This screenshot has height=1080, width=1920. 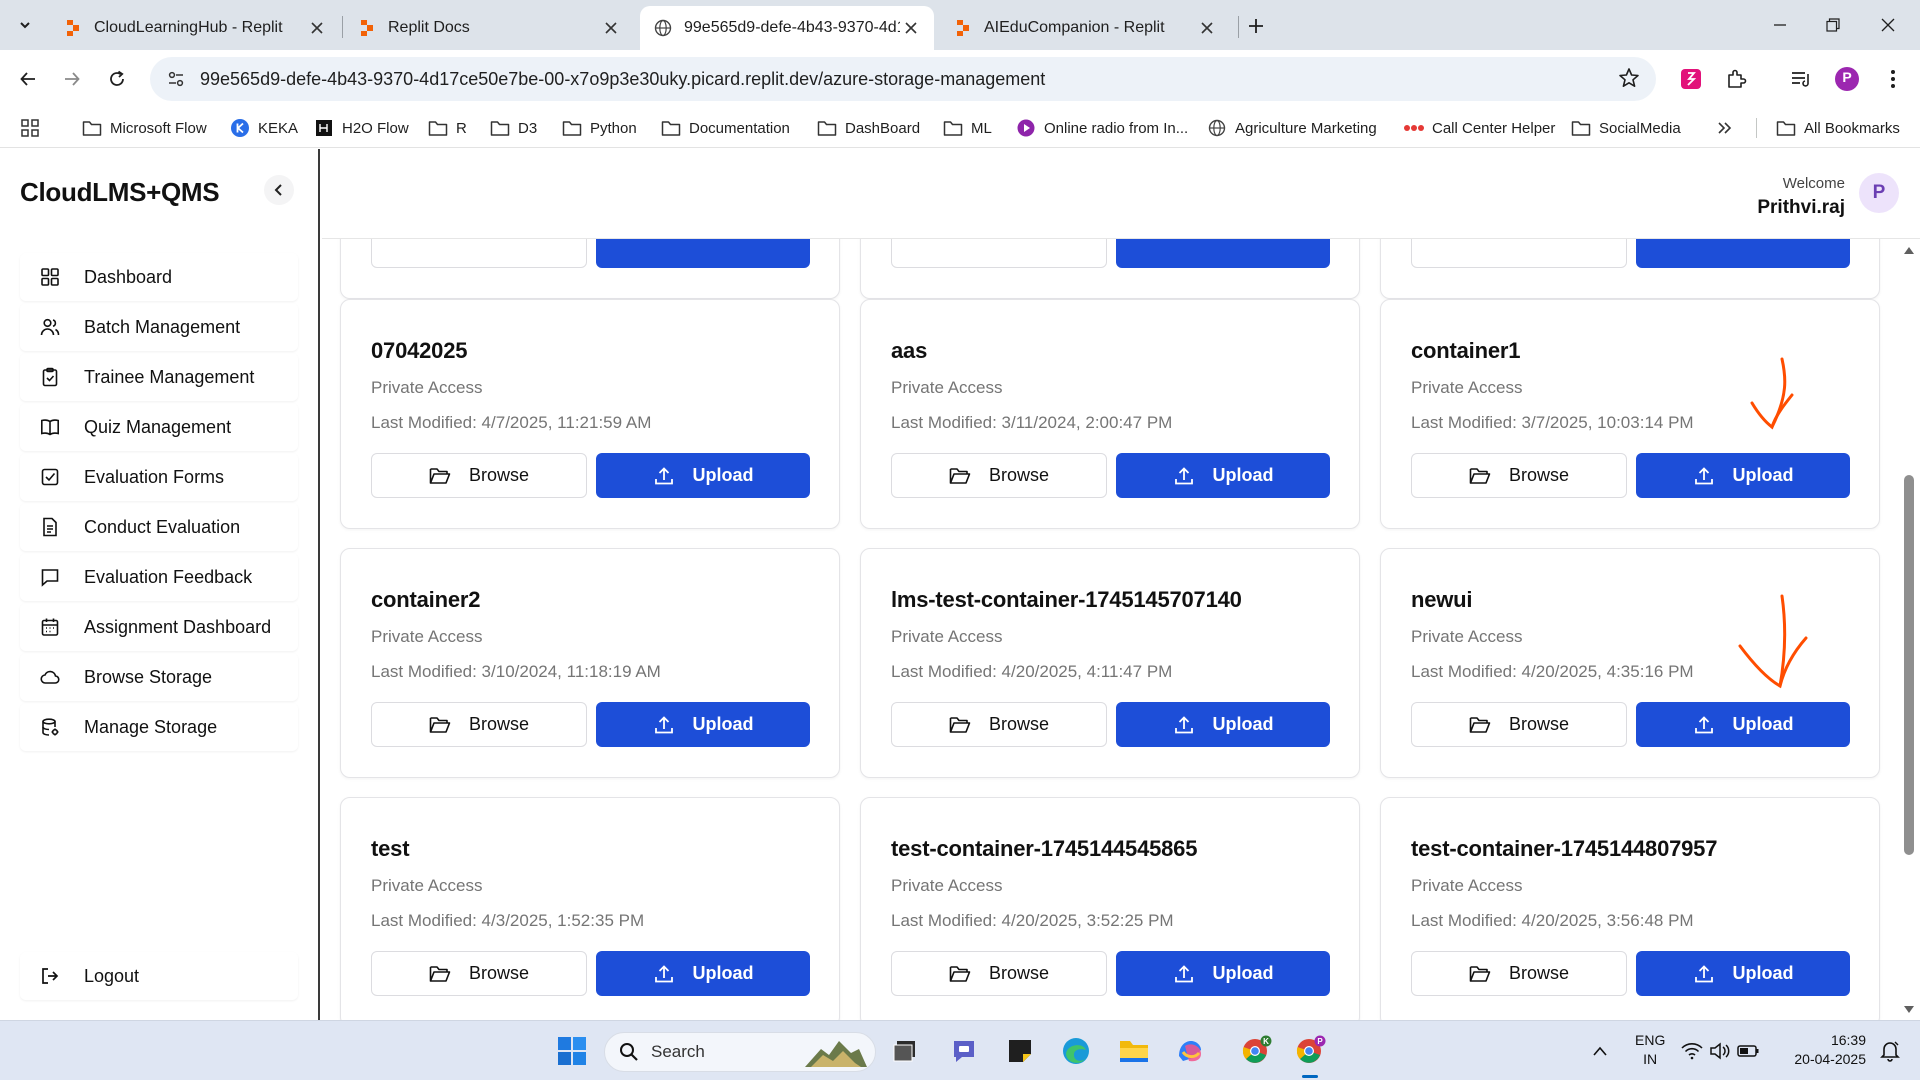 What do you see at coordinates (144, 128) in the screenshot?
I see `bookmark-item: Microsoft Flow` at bounding box center [144, 128].